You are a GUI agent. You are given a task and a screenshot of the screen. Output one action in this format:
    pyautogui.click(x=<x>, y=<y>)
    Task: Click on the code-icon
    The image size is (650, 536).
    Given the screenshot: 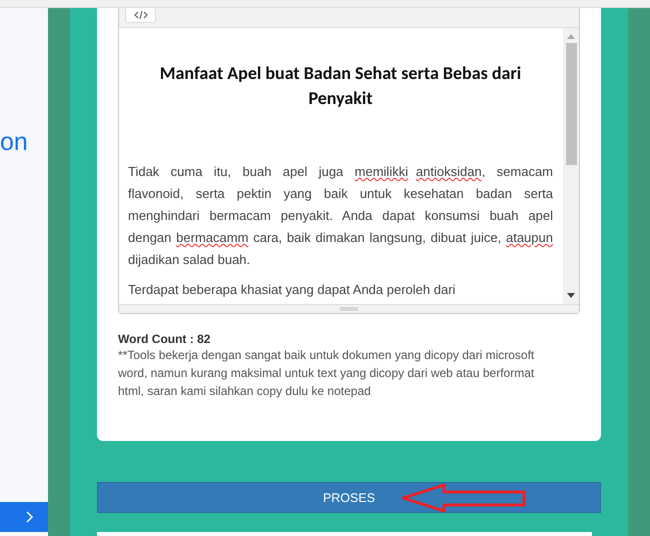 What is the action you would take?
    pyautogui.click(x=141, y=15)
    